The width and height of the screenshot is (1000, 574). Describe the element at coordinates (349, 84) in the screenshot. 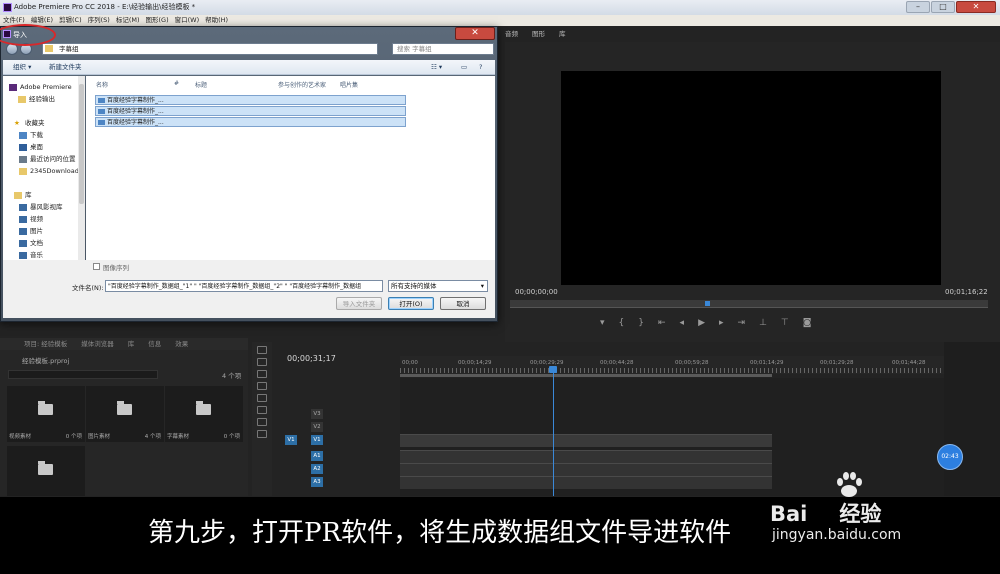

I see `column-album: 唱片集` at that location.